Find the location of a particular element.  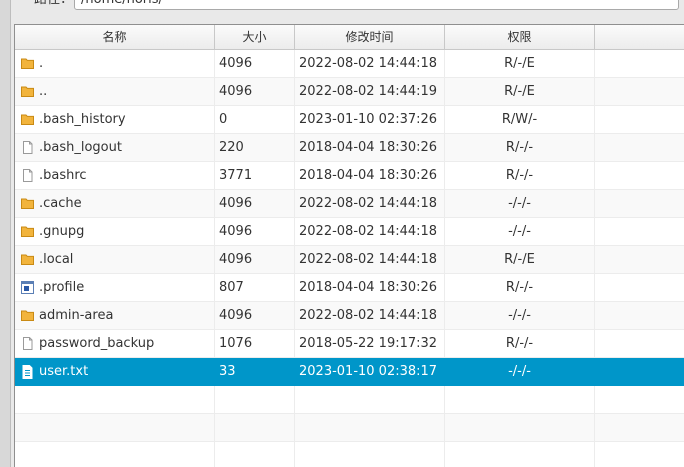

table-row: .cache 4096 2022-08-02 14:44:18 -/-/- is located at coordinates (349, 204).